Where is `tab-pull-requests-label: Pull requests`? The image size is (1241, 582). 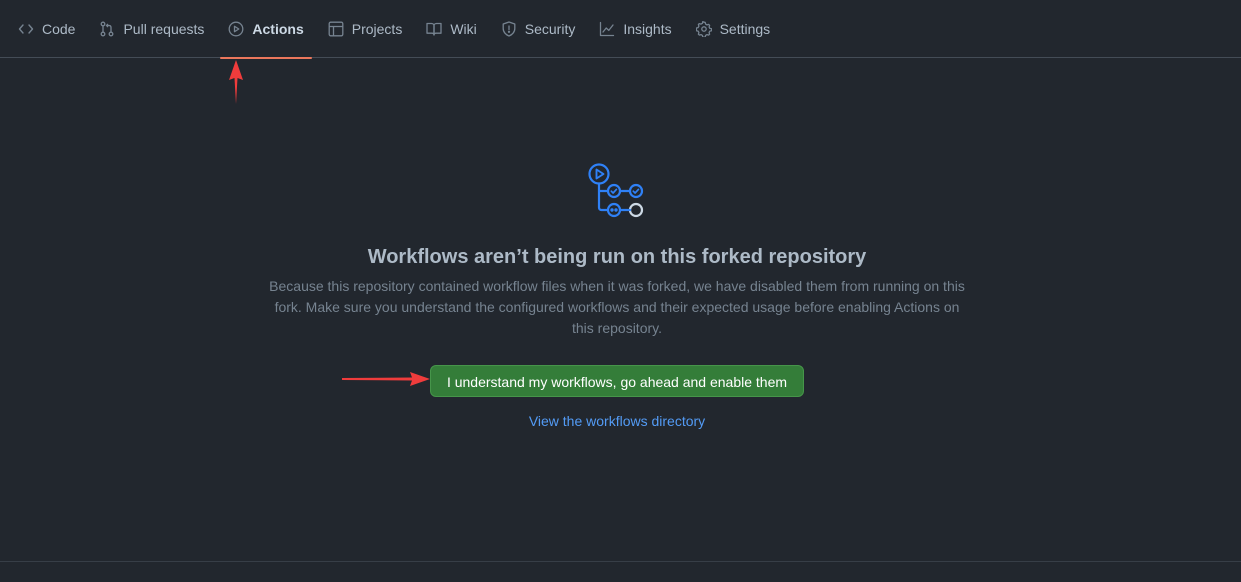 tab-pull-requests-label: Pull requests is located at coordinates (164, 29).